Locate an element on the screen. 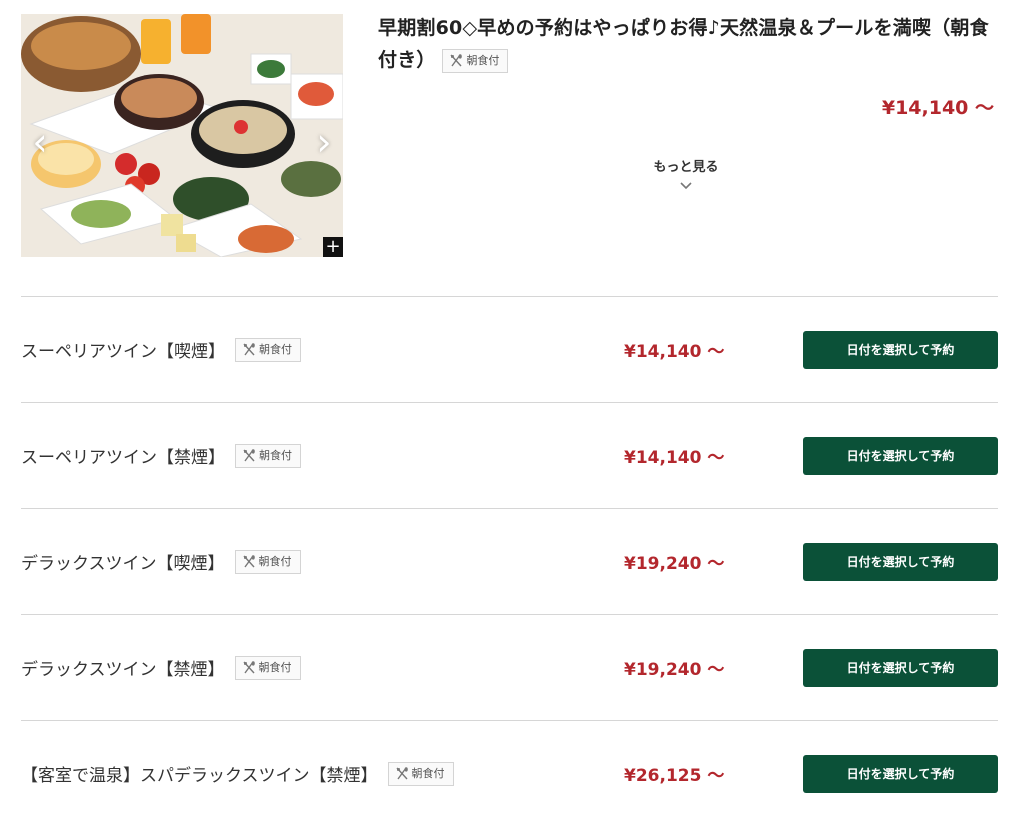  breakfast-image is located at coordinates (182, 135).